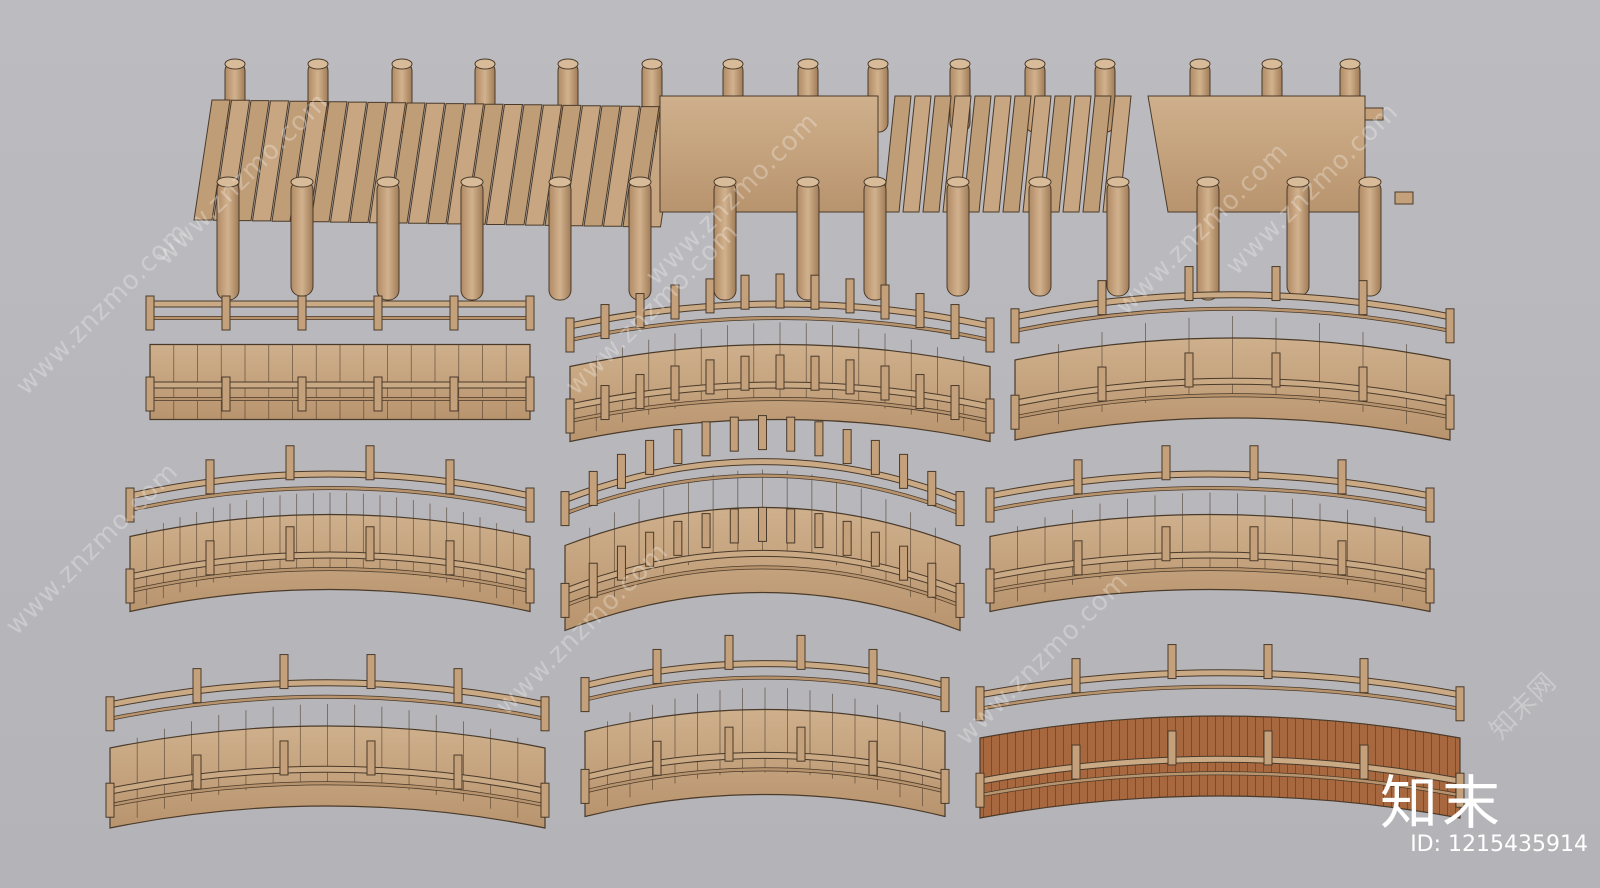 Image resolution: width=1600 pixels, height=888 pixels. What do you see at coordinates (1499, 844) in the screenshot?
I see `image-id-label: ID: 1215435914` at bounding box center [1499, 844].